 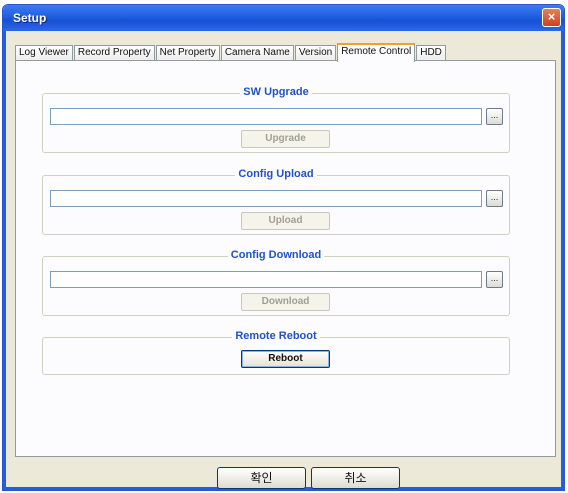 What do you see at coordinates (285, 221) in the screenshot?
I see `upload-button: Upload` at bounding box center [285, 221].